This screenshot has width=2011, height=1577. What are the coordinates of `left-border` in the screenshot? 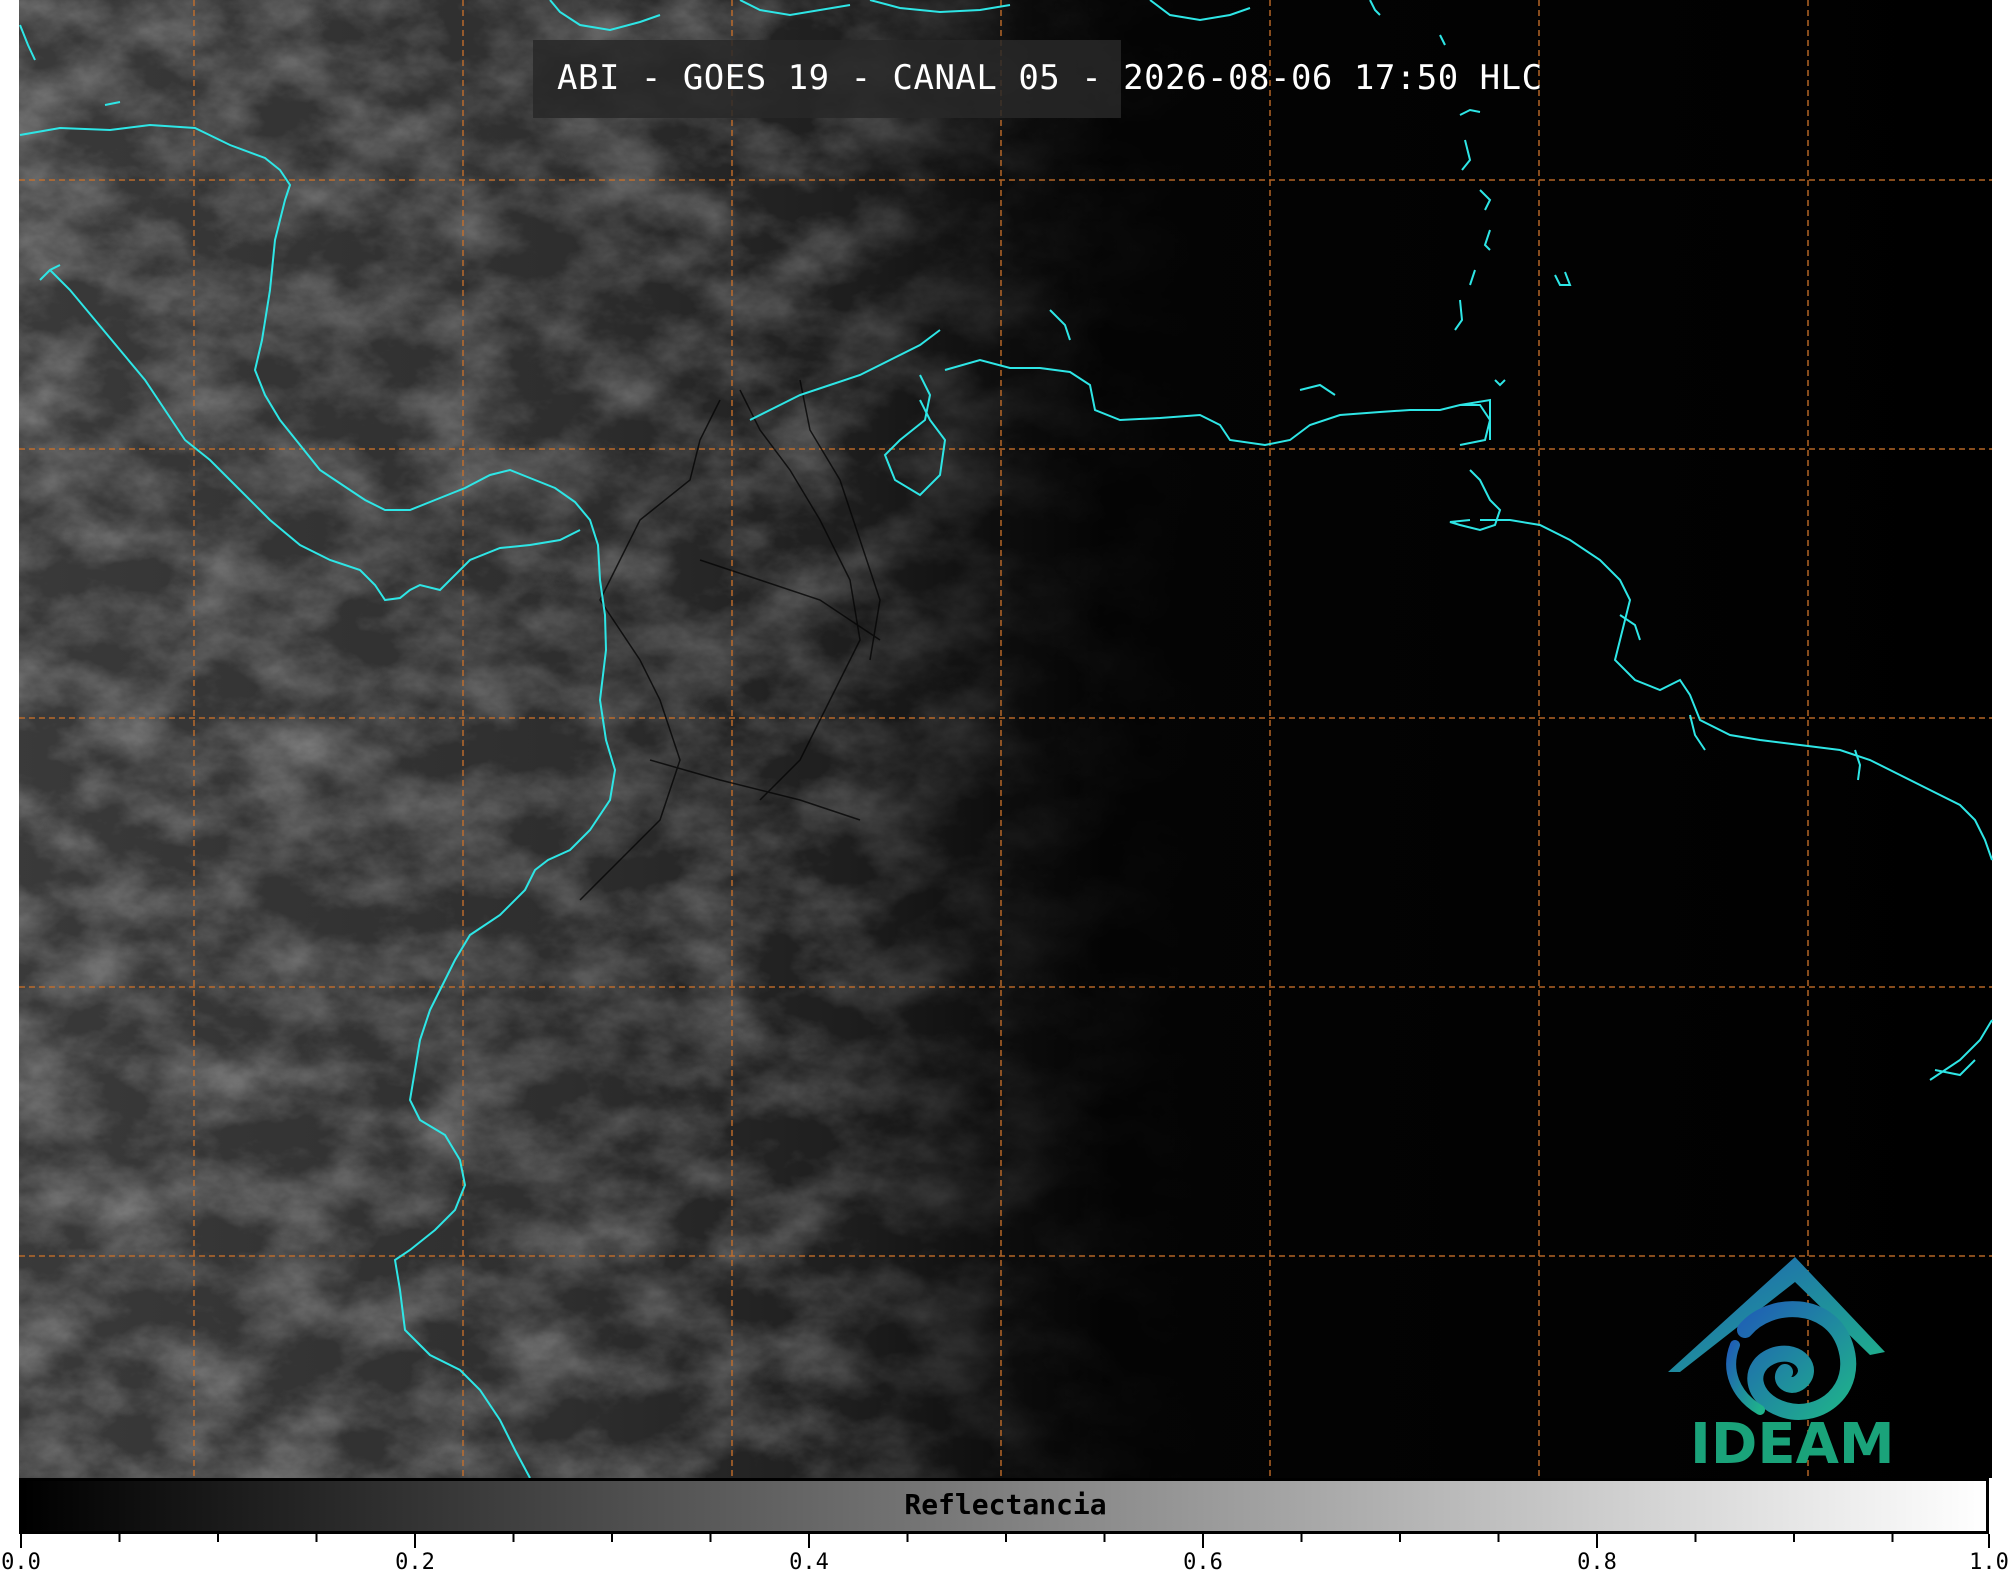 It's located at (9, 739).